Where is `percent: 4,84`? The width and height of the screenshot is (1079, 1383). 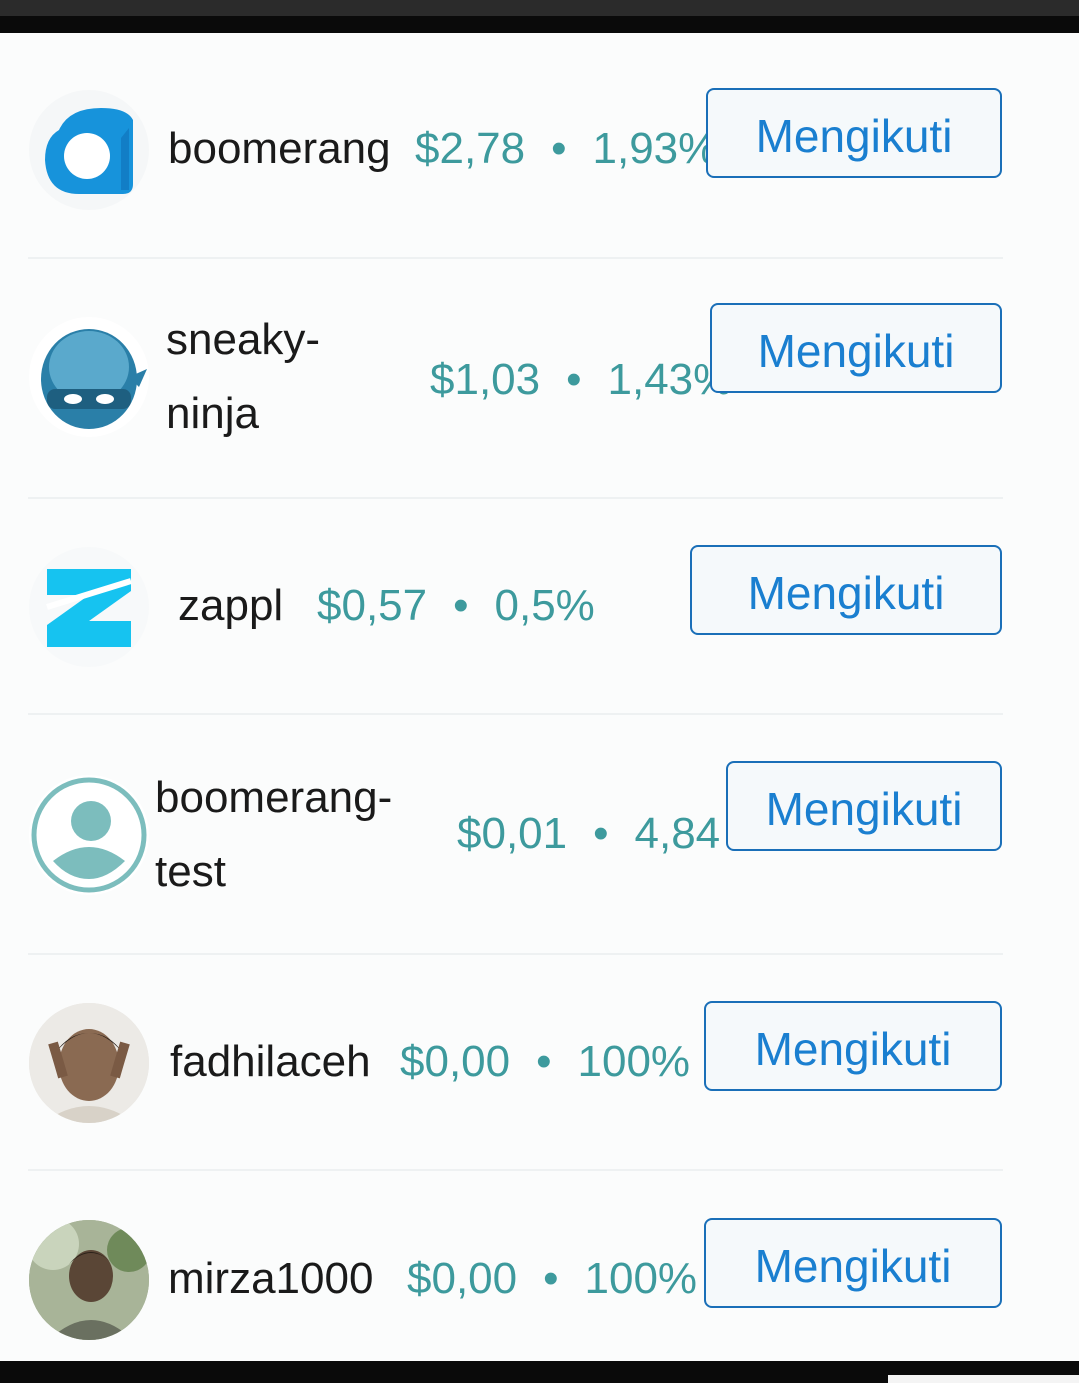
percent: 4,84 is located at coordinates (677, 833).